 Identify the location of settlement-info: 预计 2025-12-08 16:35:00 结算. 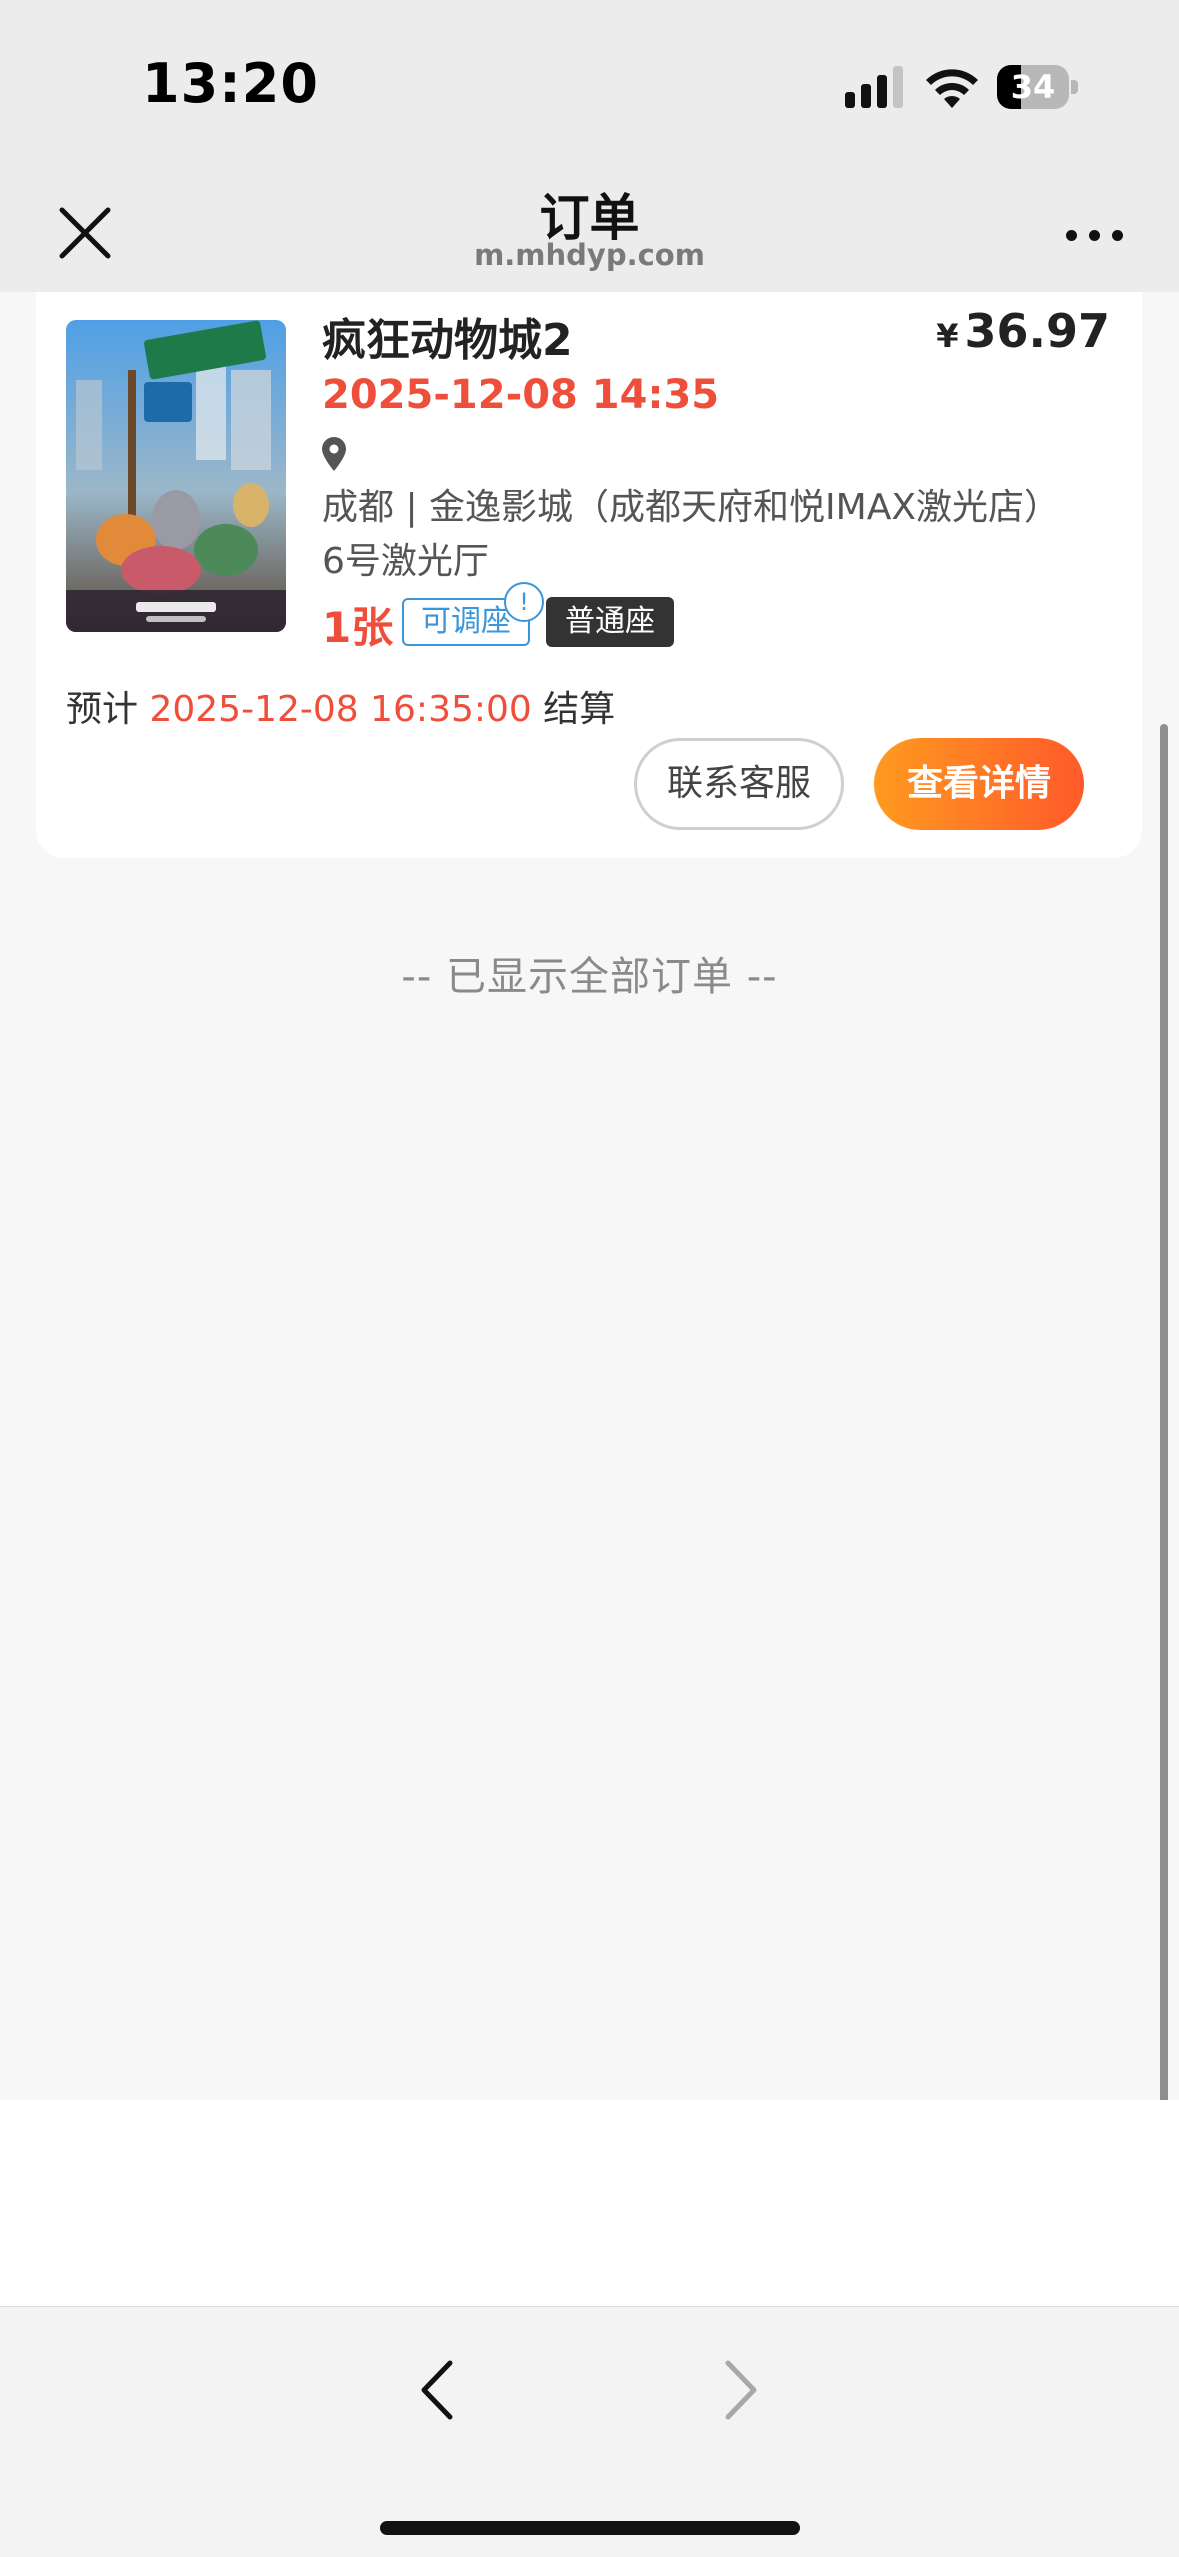
(340, 706).